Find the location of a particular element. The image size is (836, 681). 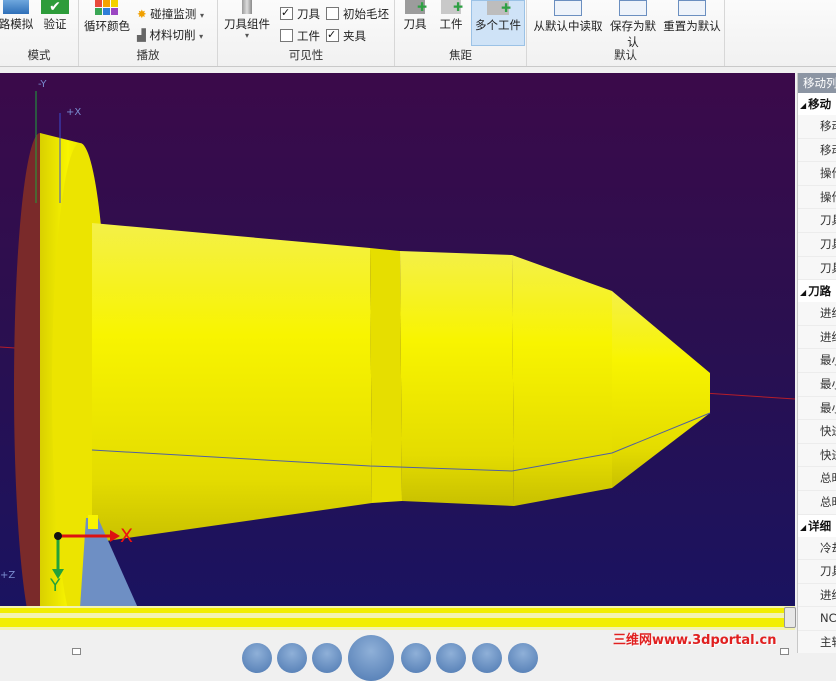

defaults-group-label: 默认 is located at coordinates (625, 55).